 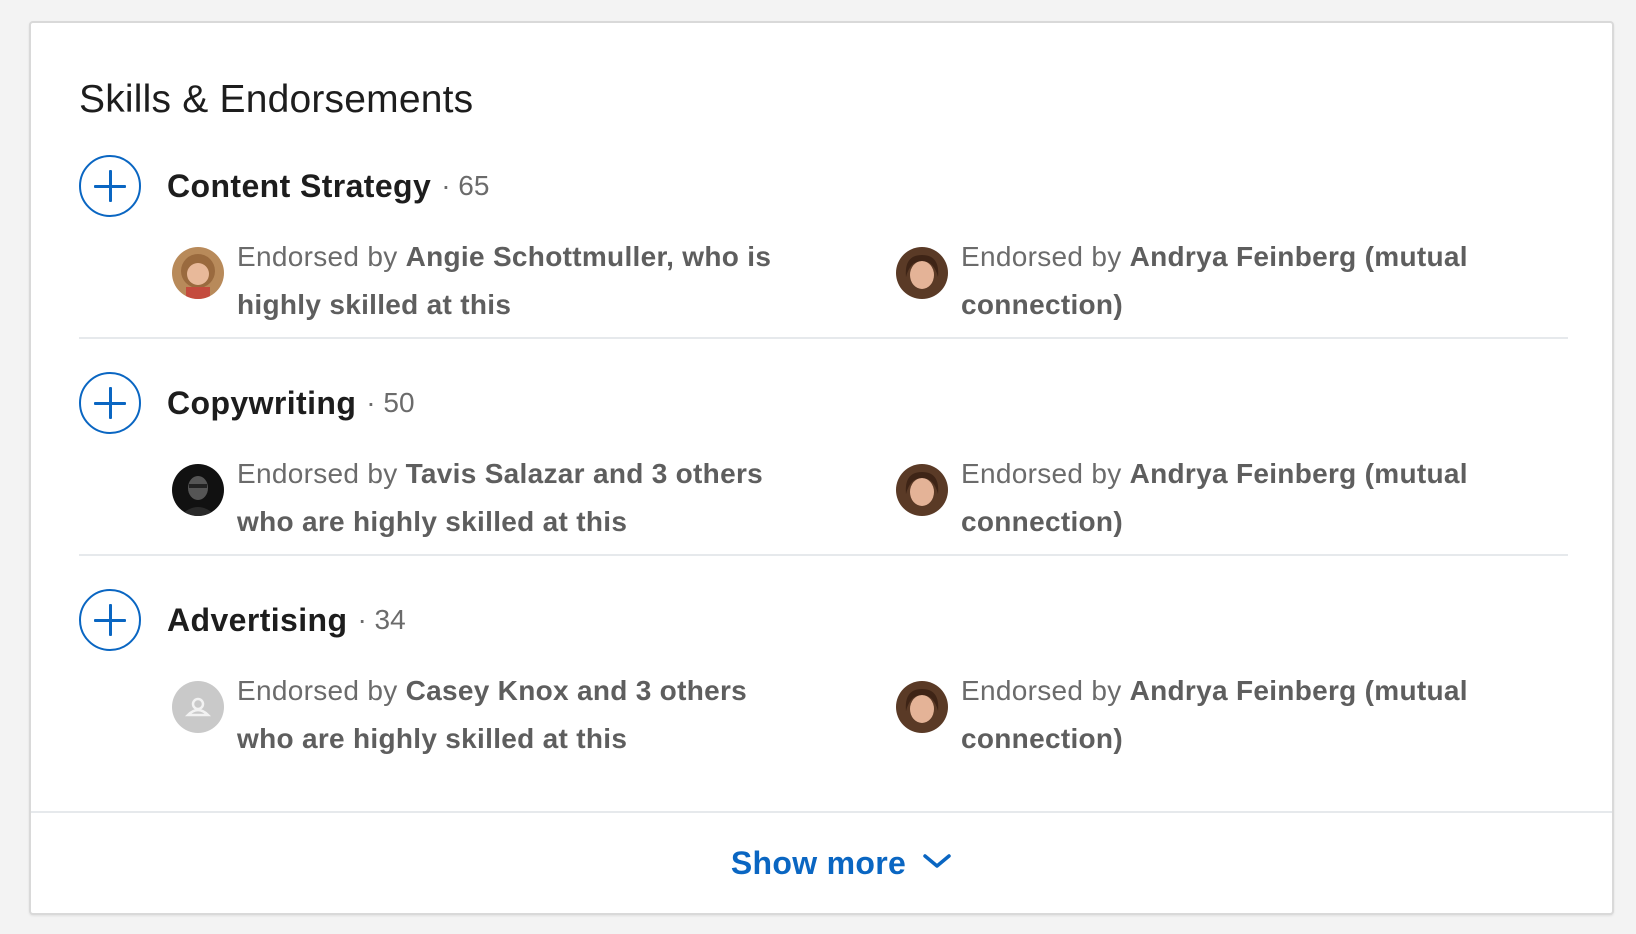 I want to click on skill-header: Advertising · 34, so click(x=242, y=620).